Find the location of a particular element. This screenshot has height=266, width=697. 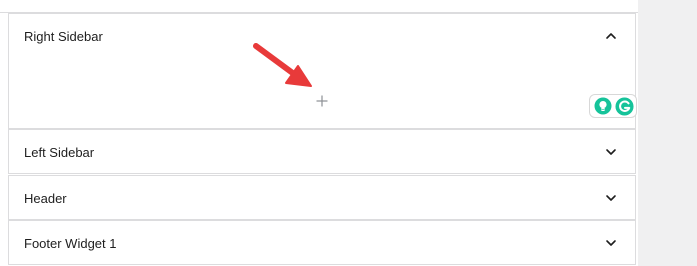

widget-area-header-header: Header is located at coordinates (322, 198).